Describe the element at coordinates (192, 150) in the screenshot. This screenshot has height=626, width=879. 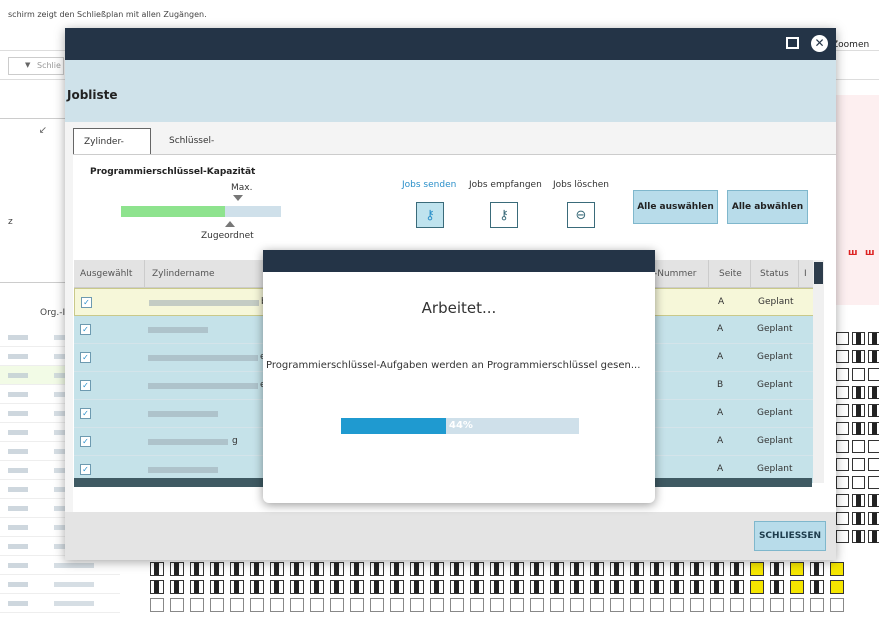
I see `tab-schluessel-jobs: Schlüssel-Jobs` at that location.